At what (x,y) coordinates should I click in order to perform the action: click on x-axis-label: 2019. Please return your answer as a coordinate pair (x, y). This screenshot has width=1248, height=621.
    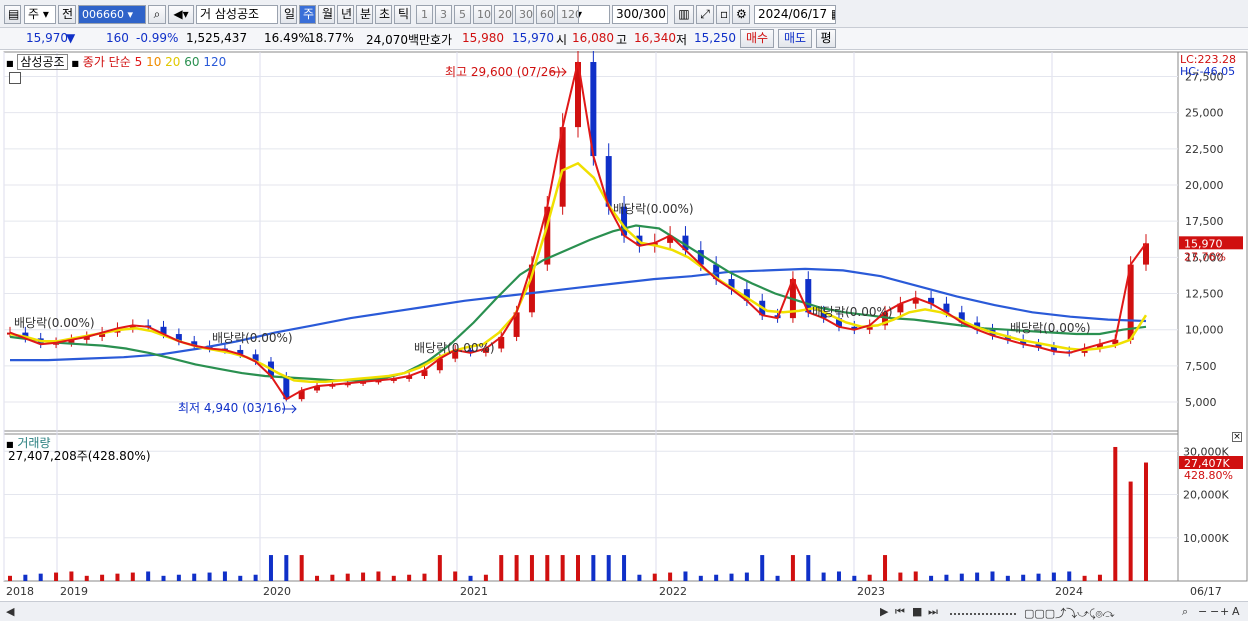
    Looking at the image, I should click on (74, 591).